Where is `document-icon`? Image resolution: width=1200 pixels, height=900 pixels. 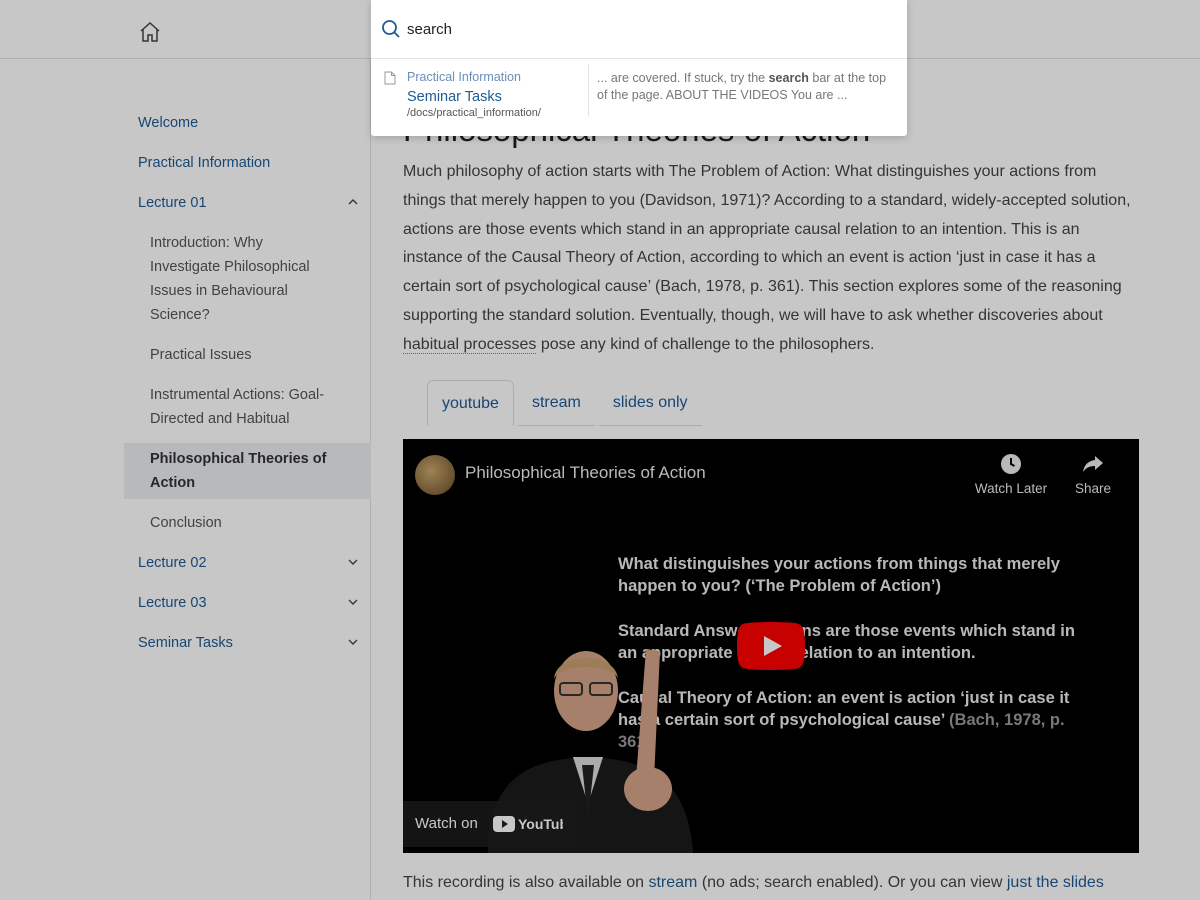
document-icon is located at coordinates (390, 78).